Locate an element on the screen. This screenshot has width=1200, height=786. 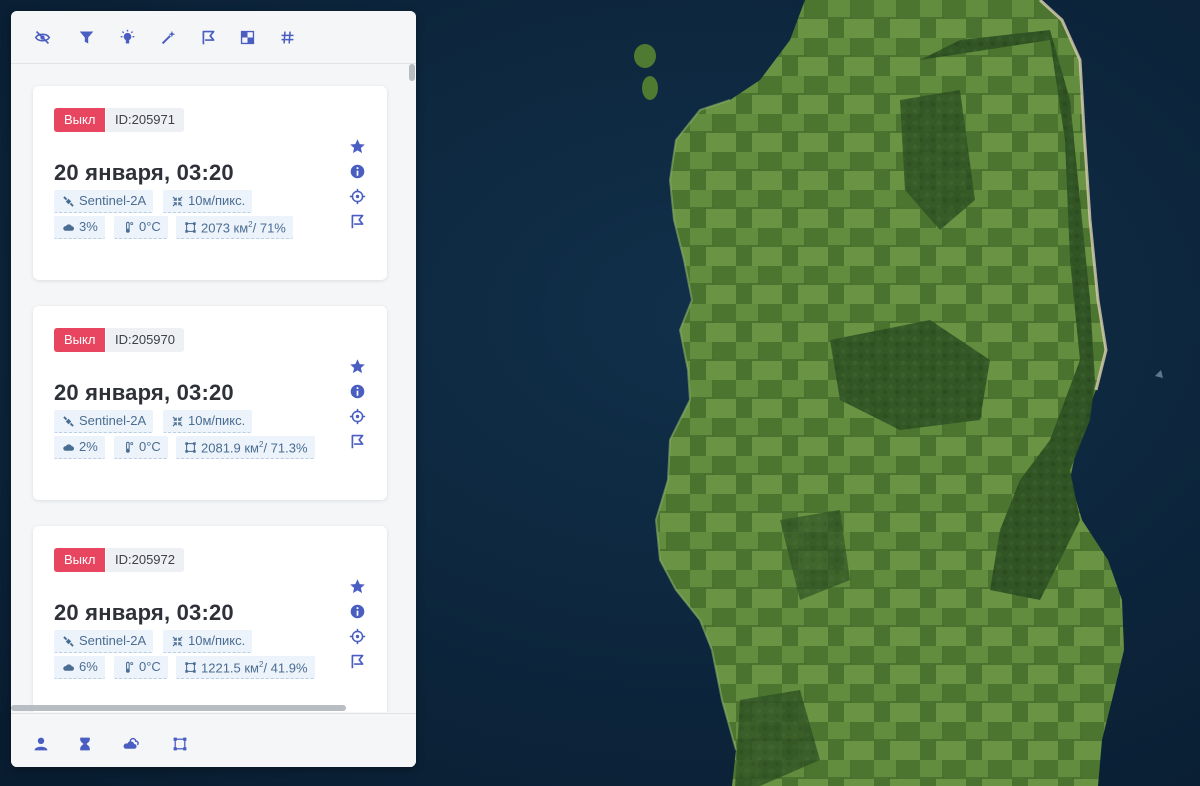
hashtag-icon is located at coordinates (287, 37).